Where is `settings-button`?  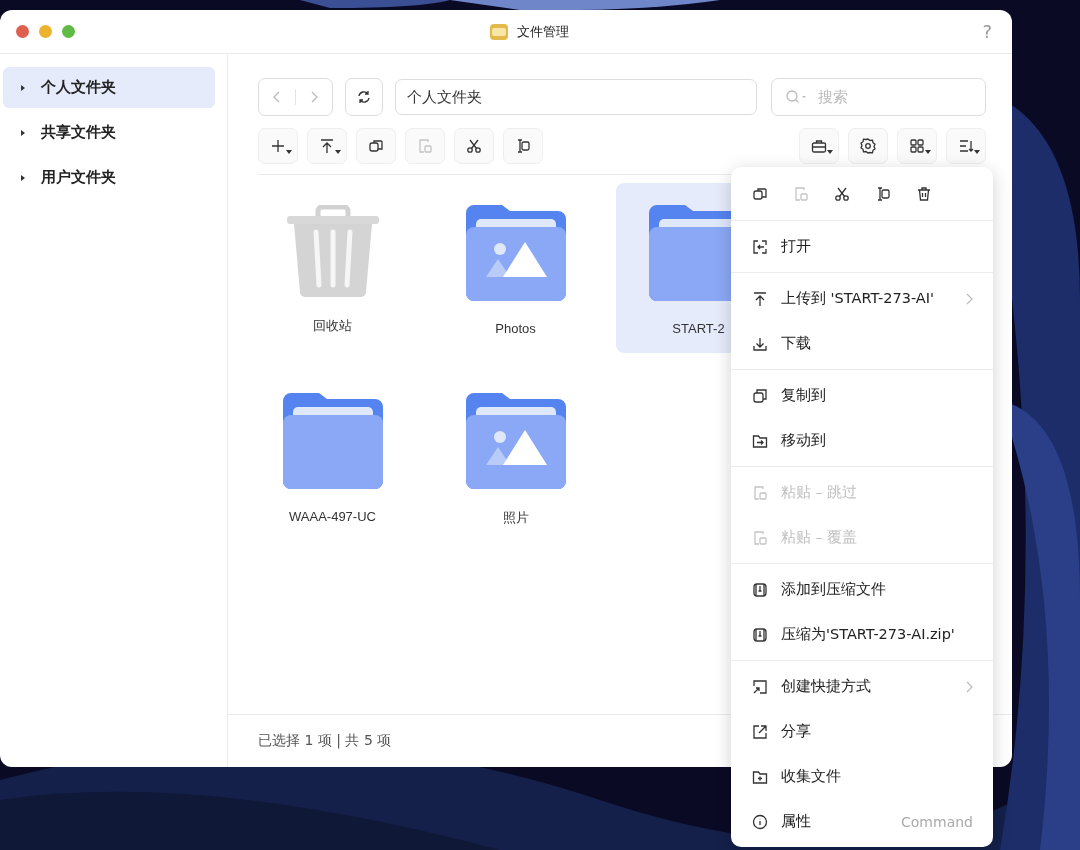
settings-button is located at coordinates (868, 146).